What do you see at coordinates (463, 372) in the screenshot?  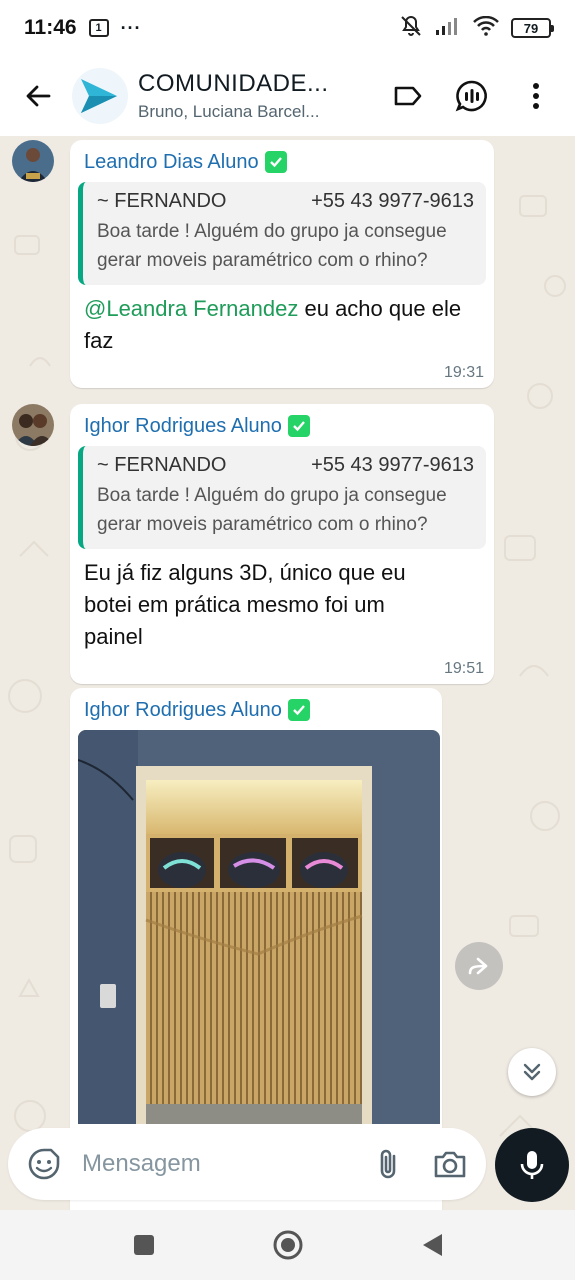 I see `message-time: 19:31` at bounding box center [463, 372].